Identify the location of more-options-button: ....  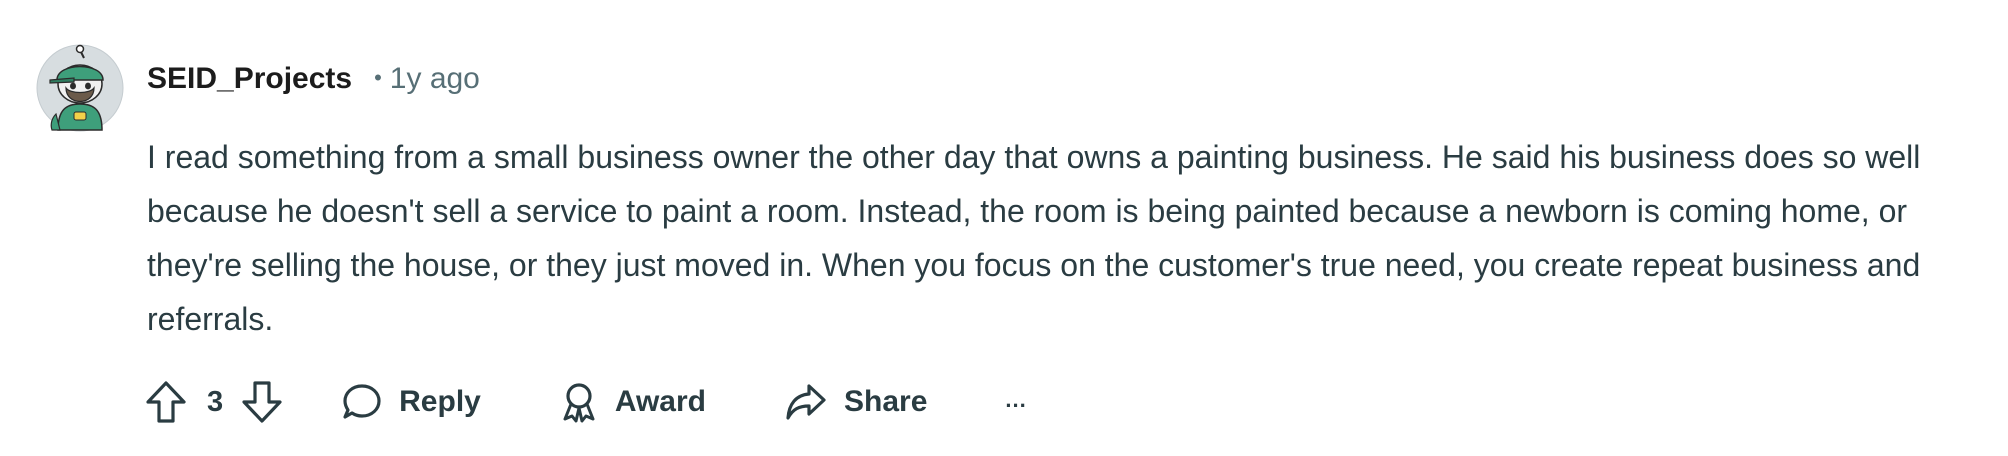
(1016, 401).